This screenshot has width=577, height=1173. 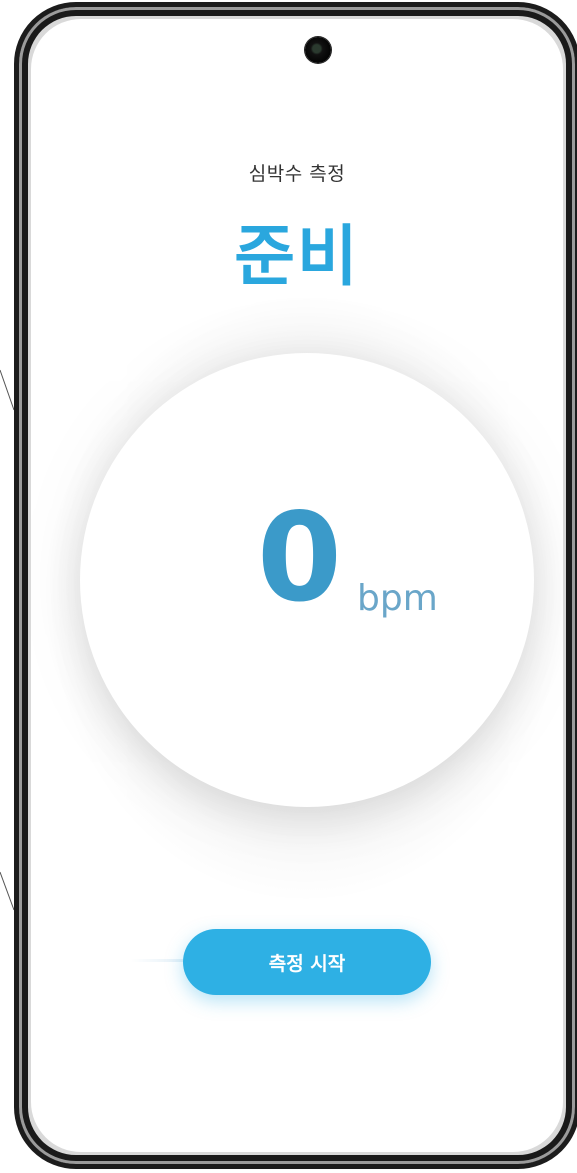 I want to click on bpm-value: 0, so click(x=299, y=558).